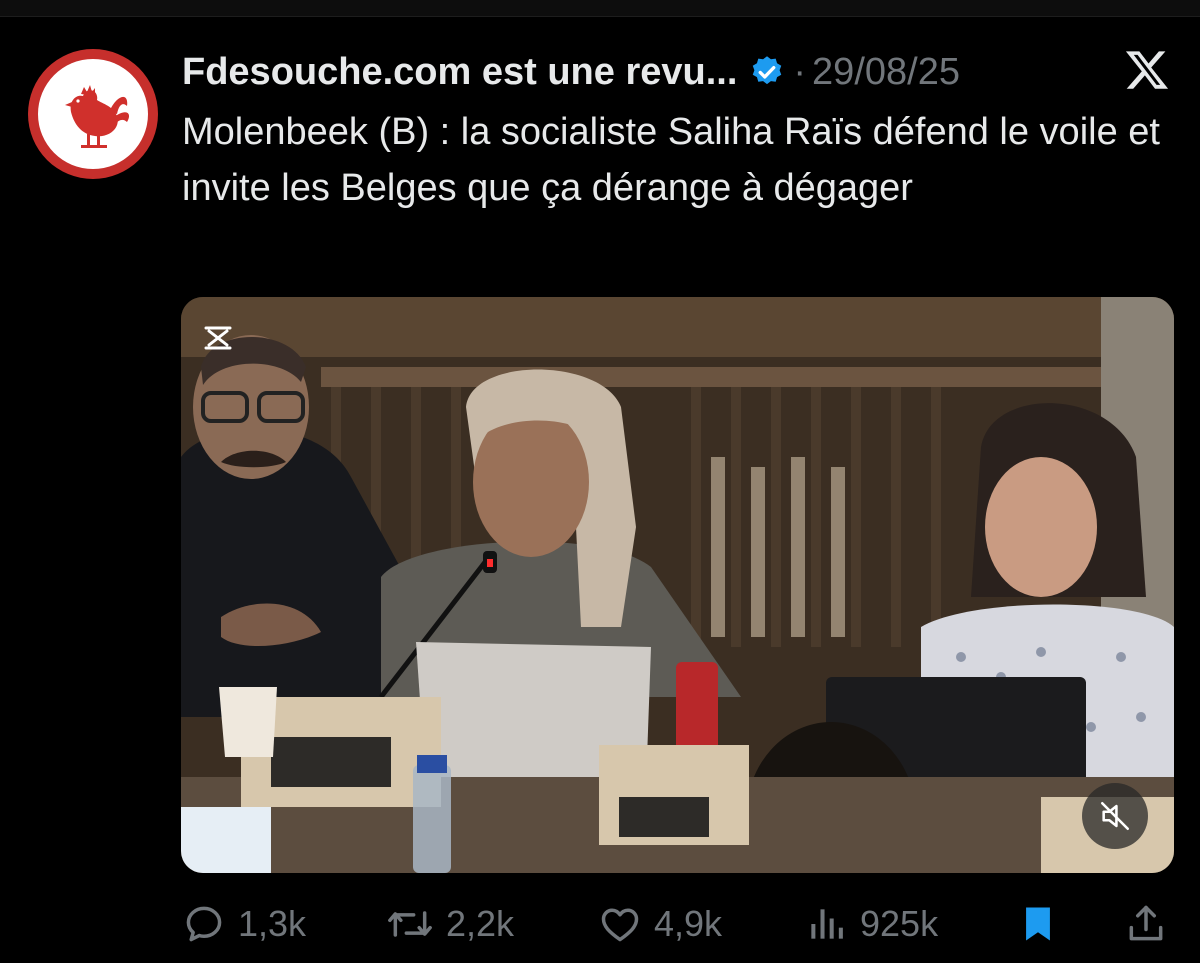  I want to click on views-icon, so click(827, 924).